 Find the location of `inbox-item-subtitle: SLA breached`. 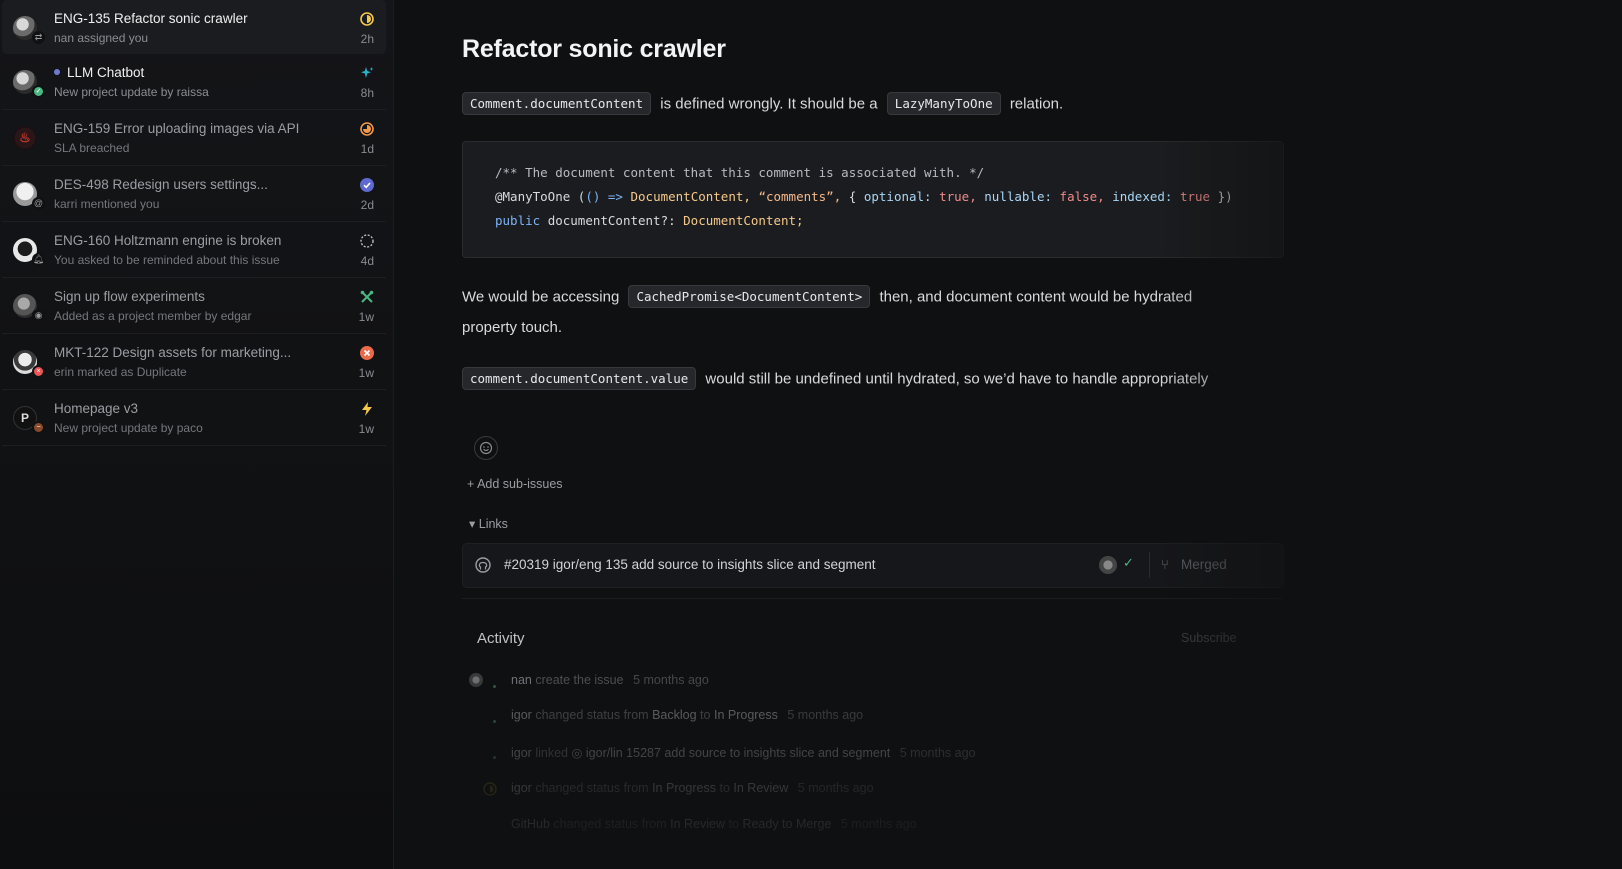

inbox-item-subtitle: SLA breached is located at coordinates (92, 148).